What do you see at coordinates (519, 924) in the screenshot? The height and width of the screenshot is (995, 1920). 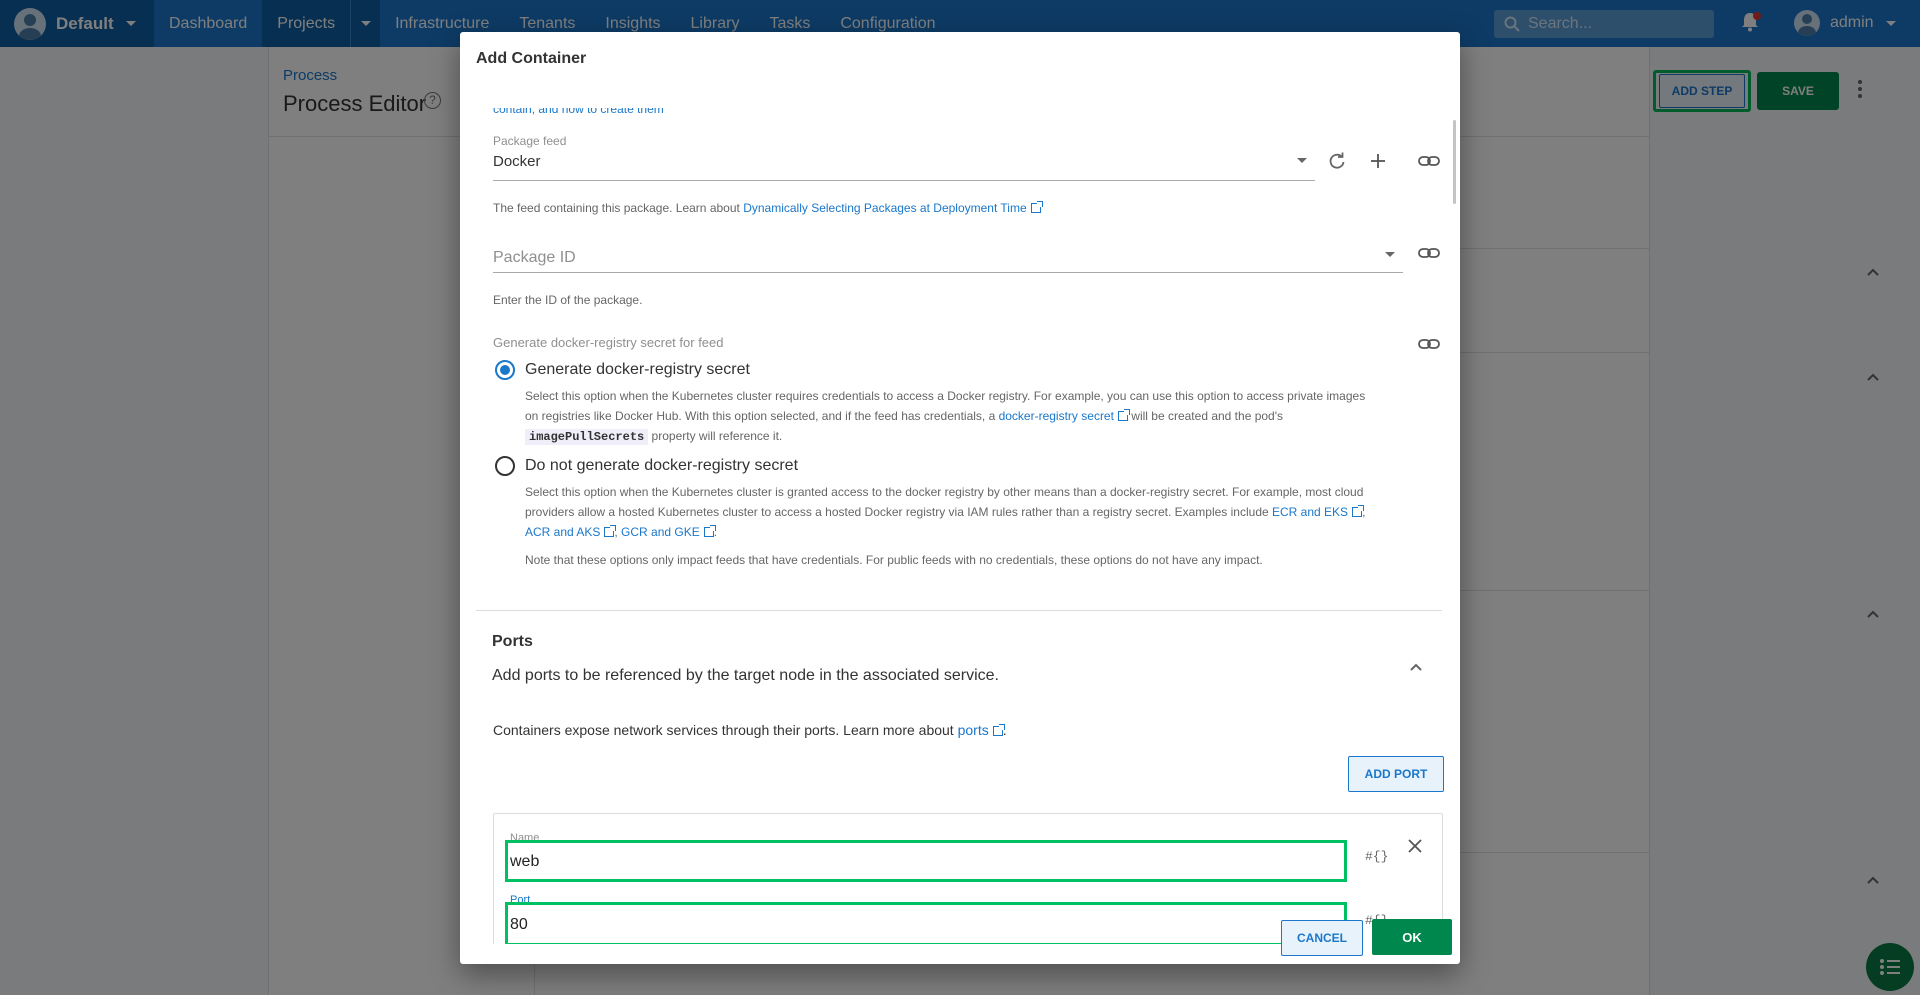 I see `port-number-value: 80` at bounding box center [519, 924].